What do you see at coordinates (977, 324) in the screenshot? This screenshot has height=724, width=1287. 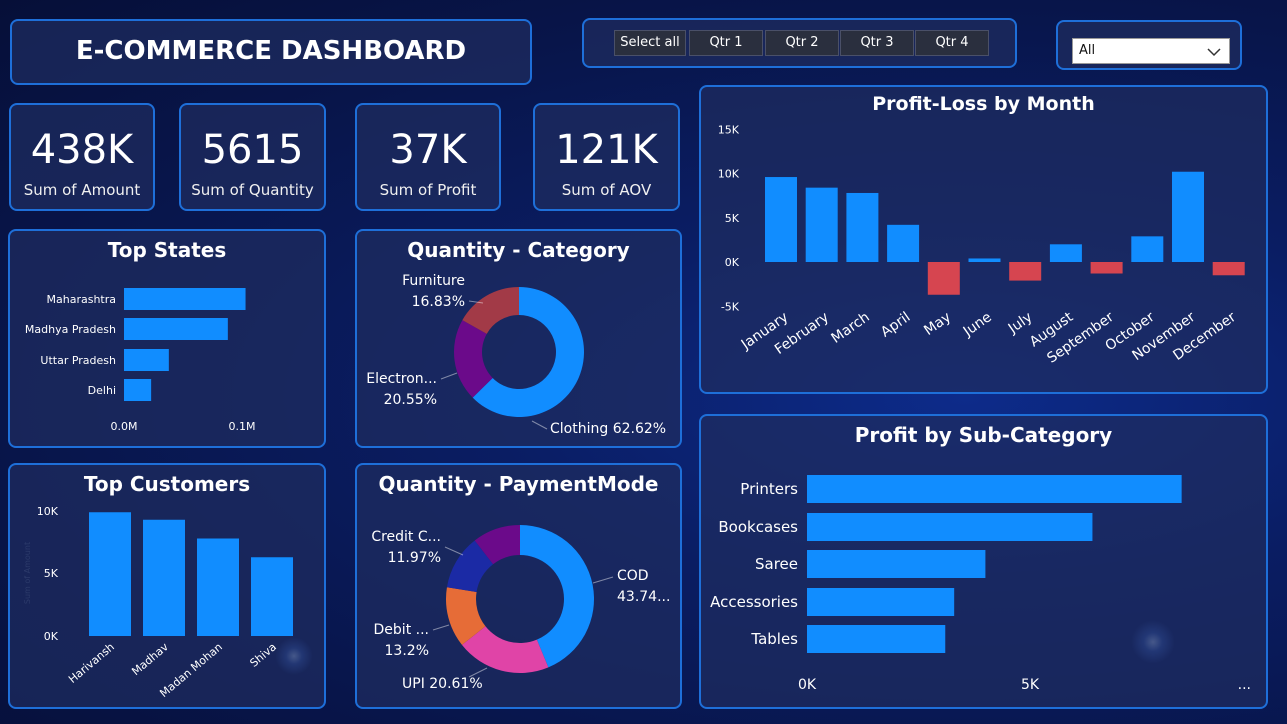 I see `category-label: June` at bounding box center [977, 324].